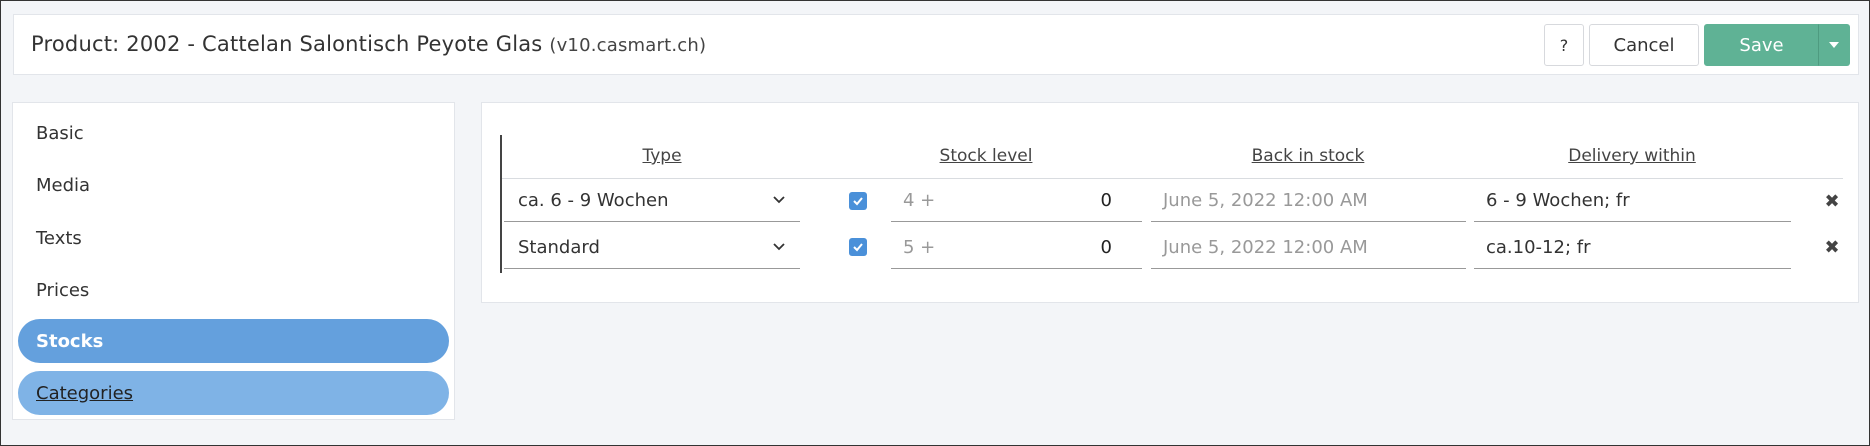  What do you see at coordinates (501, 204) in the screenshot?
I see `table-left-border` at bounding box center [501, 204].